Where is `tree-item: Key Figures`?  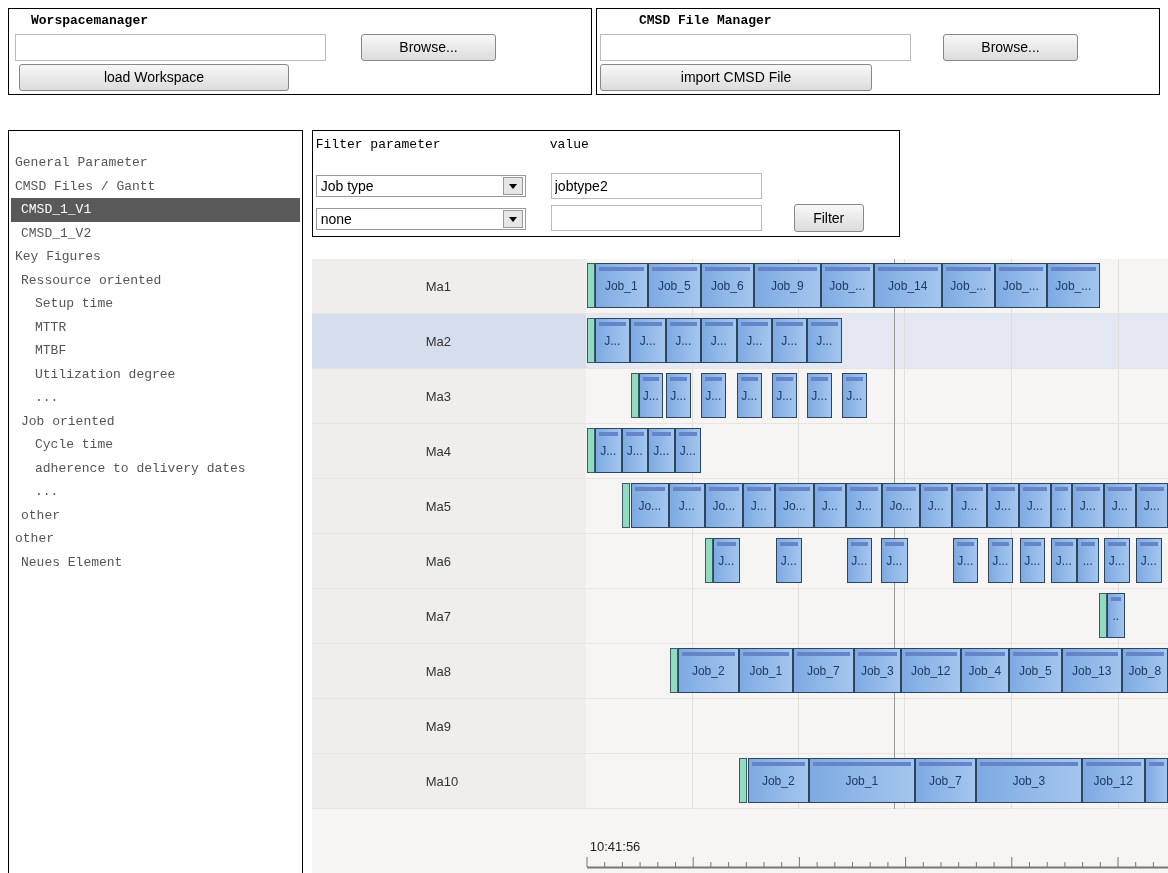 tree-item: Key Figures is located at coordinates (155, 257).